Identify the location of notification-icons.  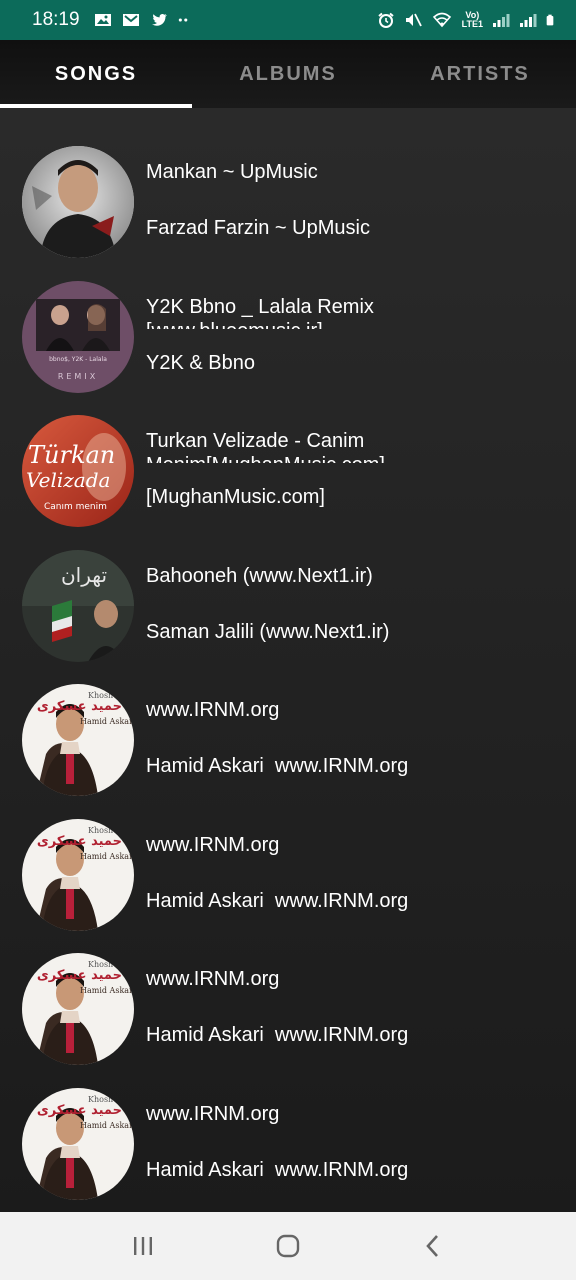
(143, 20).